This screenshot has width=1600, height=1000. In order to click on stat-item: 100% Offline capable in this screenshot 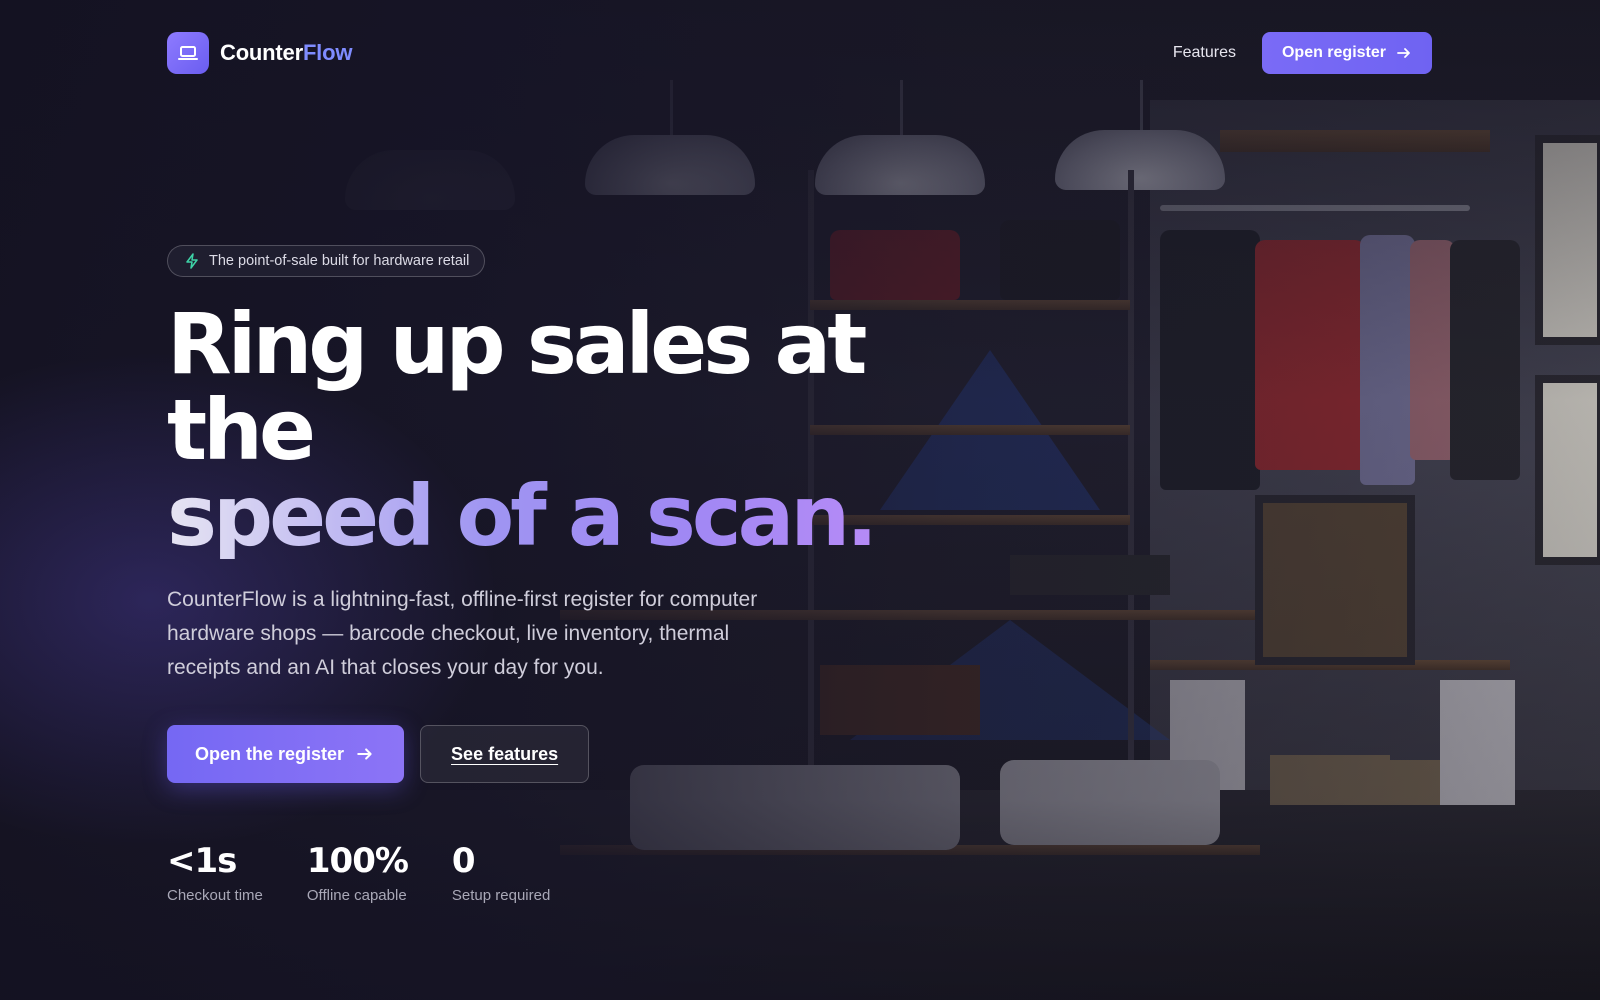, I will do `click(357, 872)`.